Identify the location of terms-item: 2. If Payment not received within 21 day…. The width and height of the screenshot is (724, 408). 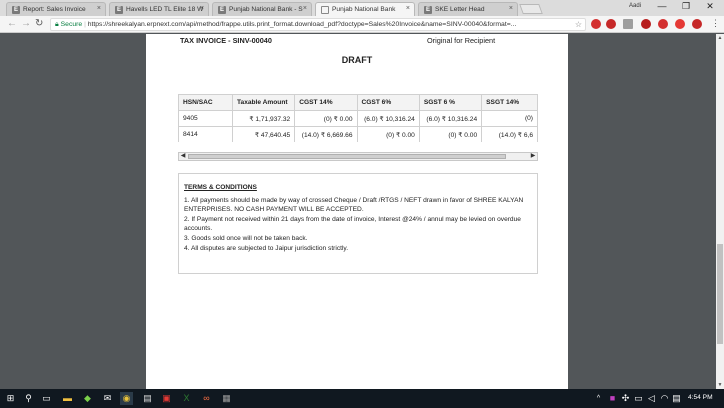
(352, 224).